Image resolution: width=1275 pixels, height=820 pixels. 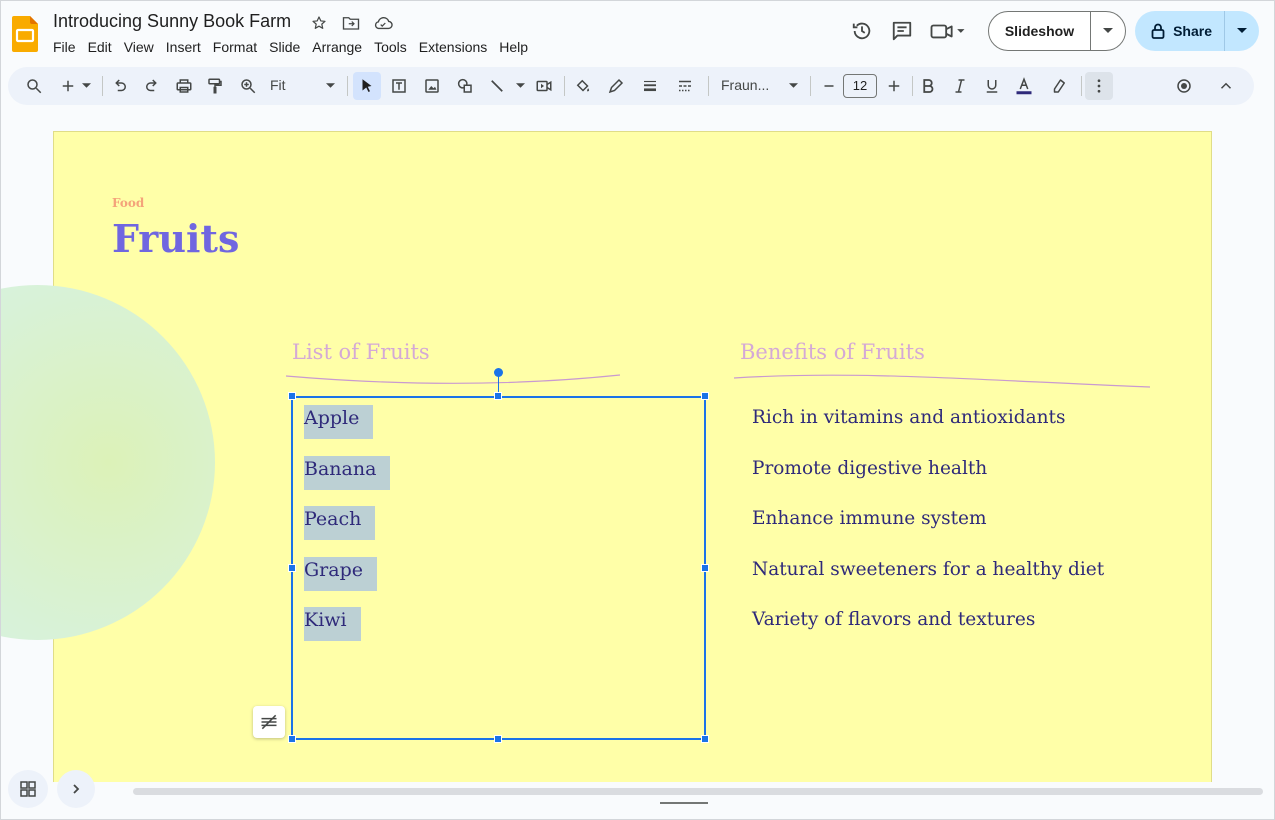 What do you see at coordinates (497, 86) in the screenshot?
I see `line-icon` at bounding box center [497, 86].